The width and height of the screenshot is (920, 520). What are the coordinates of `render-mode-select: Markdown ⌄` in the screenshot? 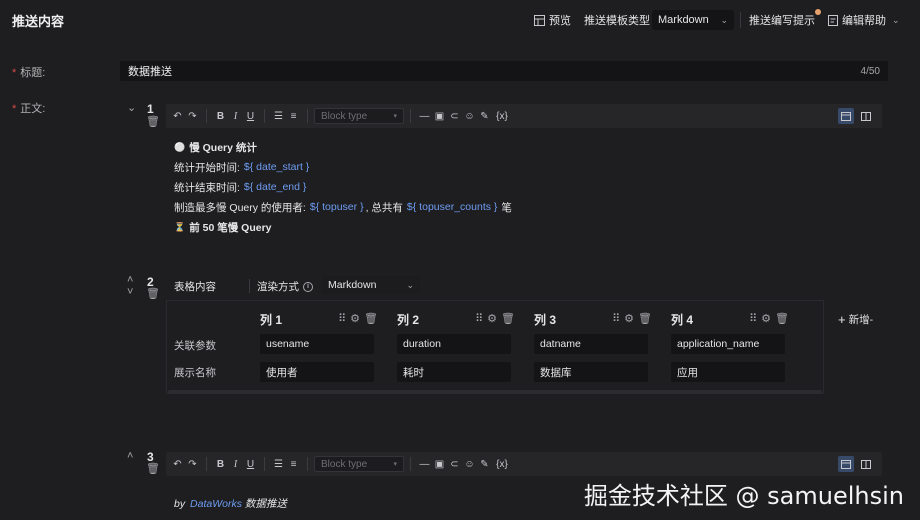 It's located at (371, 285).